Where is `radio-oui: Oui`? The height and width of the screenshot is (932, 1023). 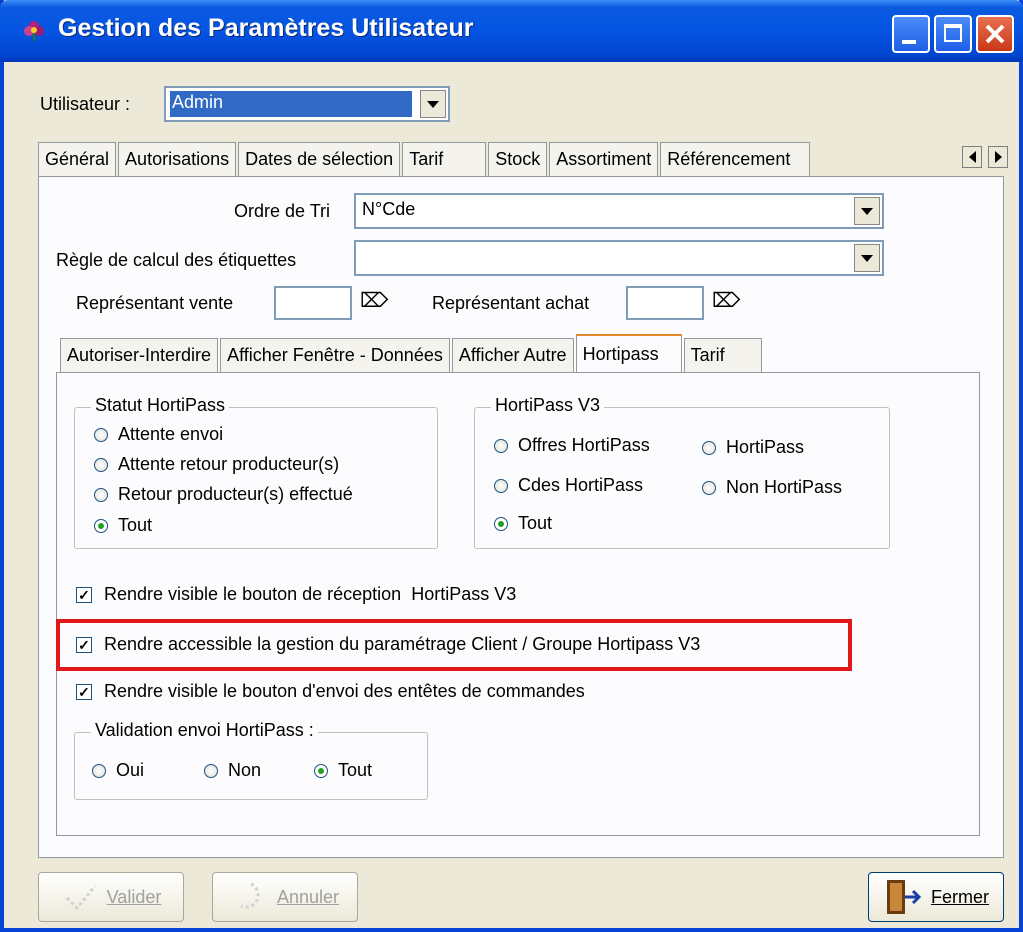
radio-oui: Oui is located at coordinates (118, 770).